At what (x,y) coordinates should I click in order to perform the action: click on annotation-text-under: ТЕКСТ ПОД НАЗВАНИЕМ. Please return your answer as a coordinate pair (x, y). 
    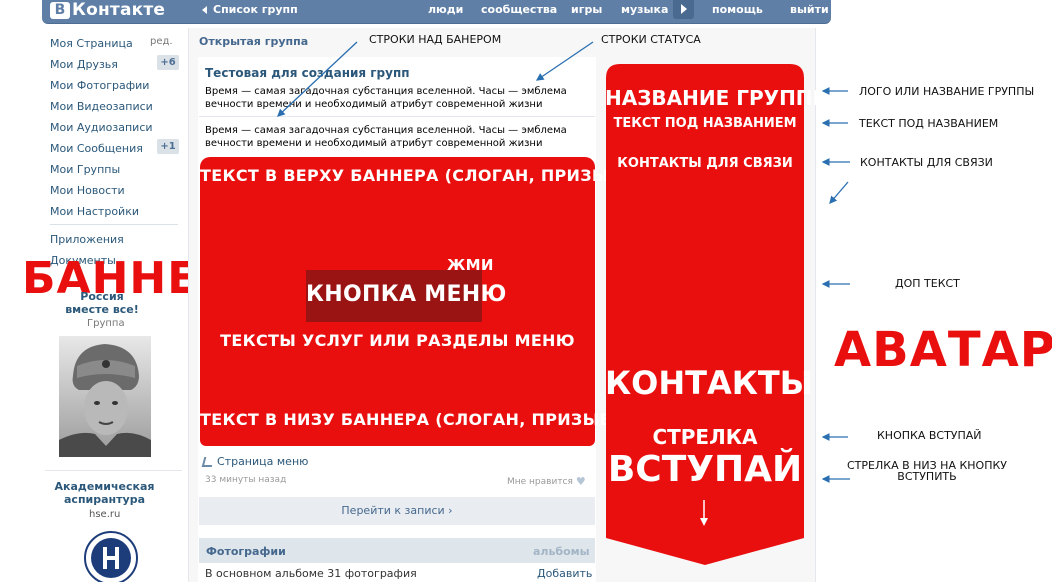
    Looking at the image, I should click on (929, 123).